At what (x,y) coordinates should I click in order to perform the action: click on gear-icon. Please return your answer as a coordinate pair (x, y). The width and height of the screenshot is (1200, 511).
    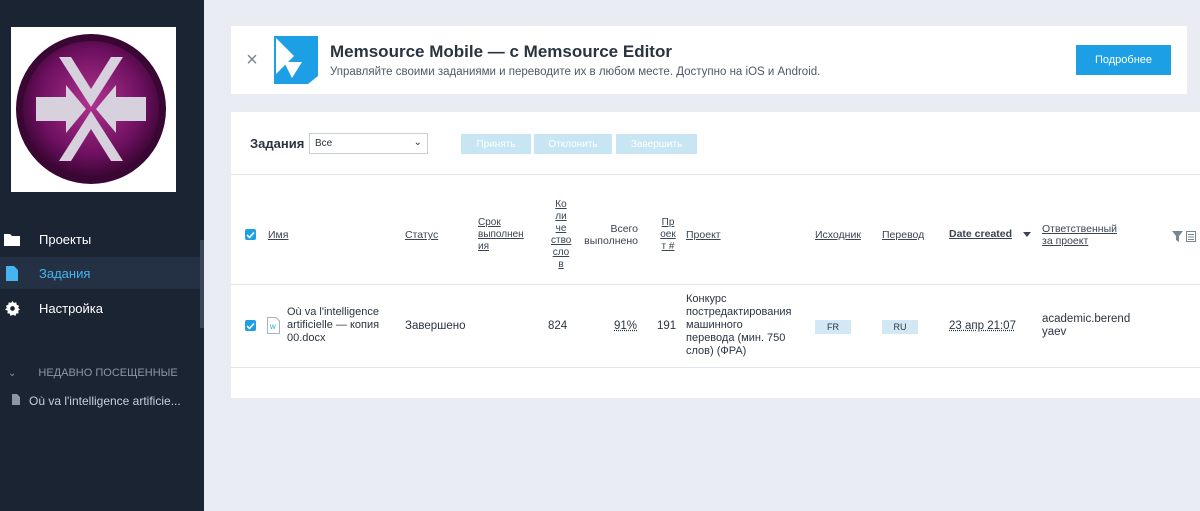
    Looking at the image, I should click on (12, 308).